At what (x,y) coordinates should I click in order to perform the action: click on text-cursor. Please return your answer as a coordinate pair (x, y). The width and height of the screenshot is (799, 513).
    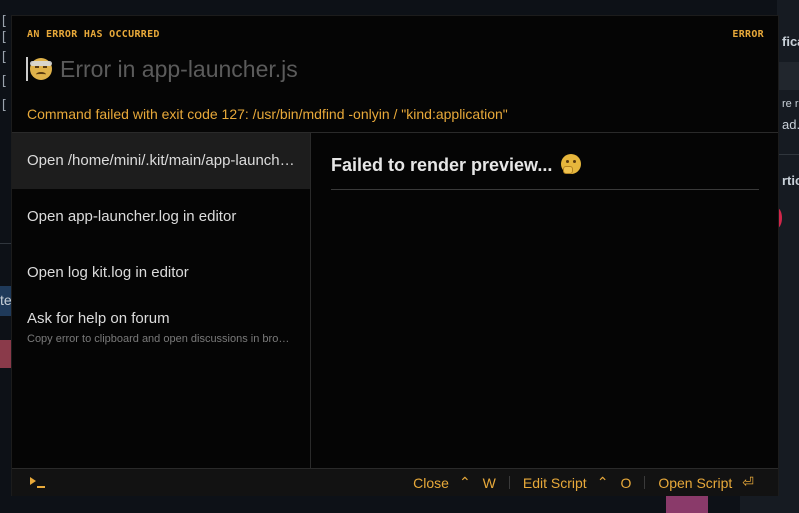
    Looking at the image, I should click on (27, 69).